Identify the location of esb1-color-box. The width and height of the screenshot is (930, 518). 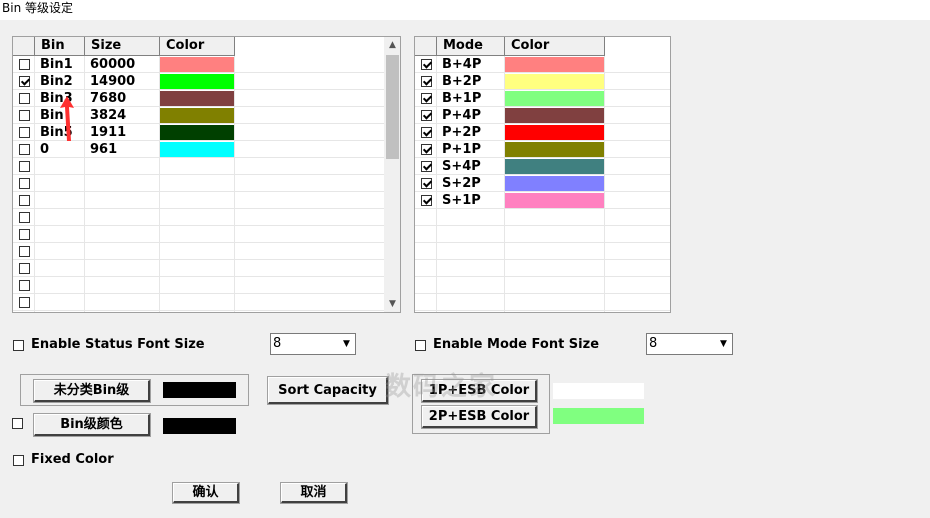
(598, 391).